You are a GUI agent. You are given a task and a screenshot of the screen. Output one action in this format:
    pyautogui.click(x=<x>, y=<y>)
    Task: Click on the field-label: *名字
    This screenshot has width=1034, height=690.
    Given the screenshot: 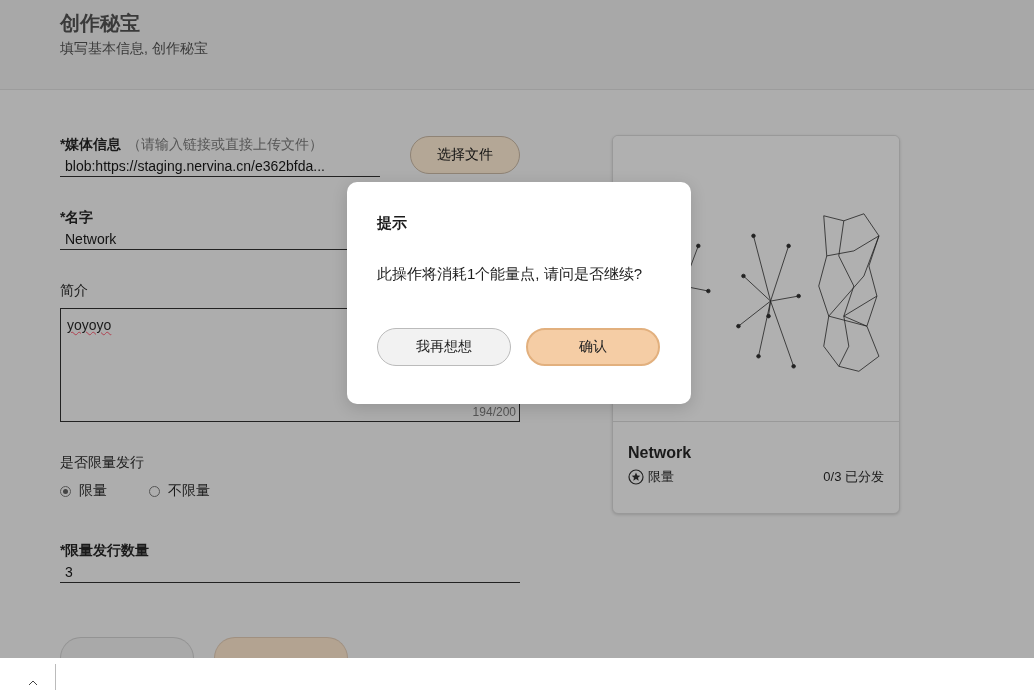 What is the action you would take?
    pyautogui.click(x=77, y=218)
    